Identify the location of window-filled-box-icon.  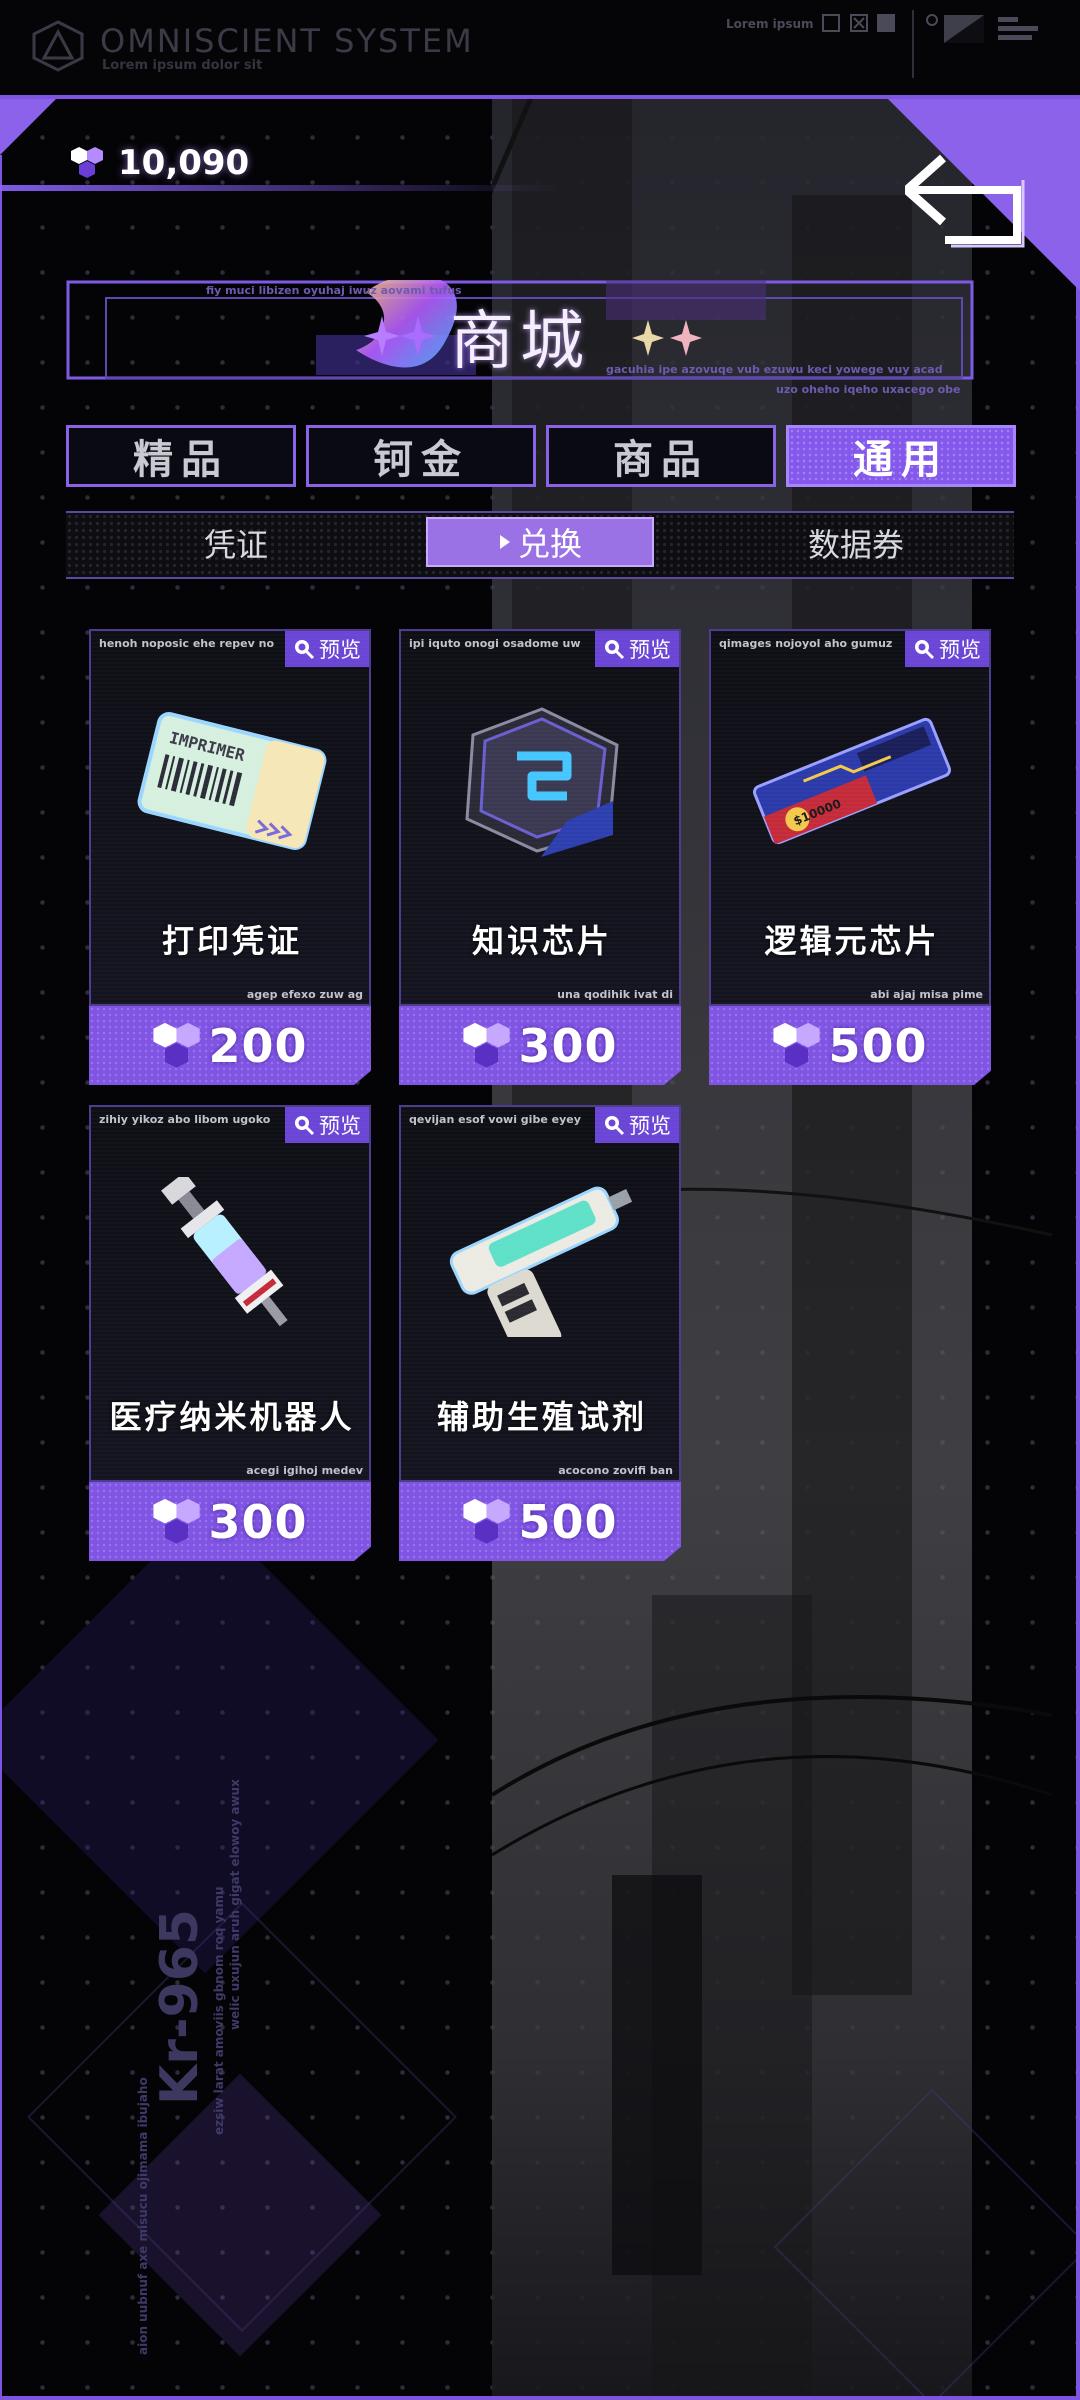
(886, 23).